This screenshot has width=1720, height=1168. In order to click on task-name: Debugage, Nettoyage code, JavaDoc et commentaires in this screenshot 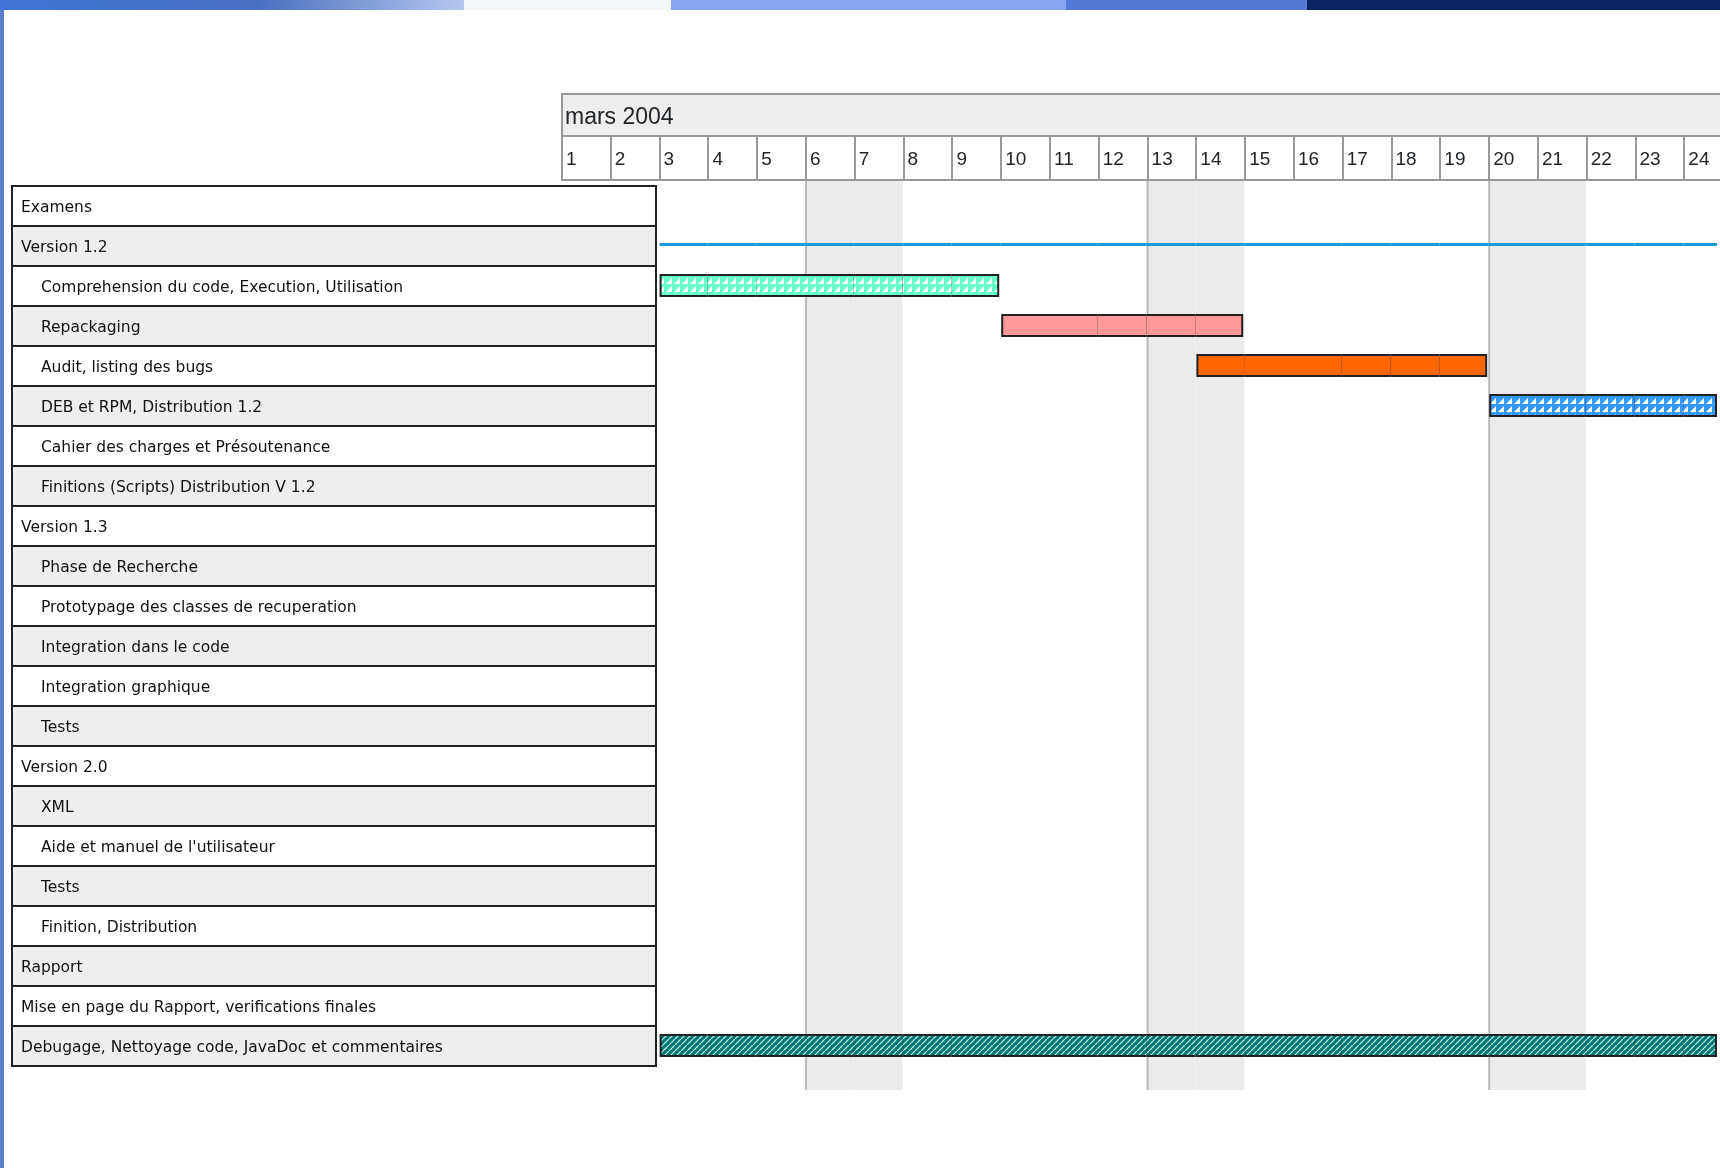, I will do `click(334, 1047)`.